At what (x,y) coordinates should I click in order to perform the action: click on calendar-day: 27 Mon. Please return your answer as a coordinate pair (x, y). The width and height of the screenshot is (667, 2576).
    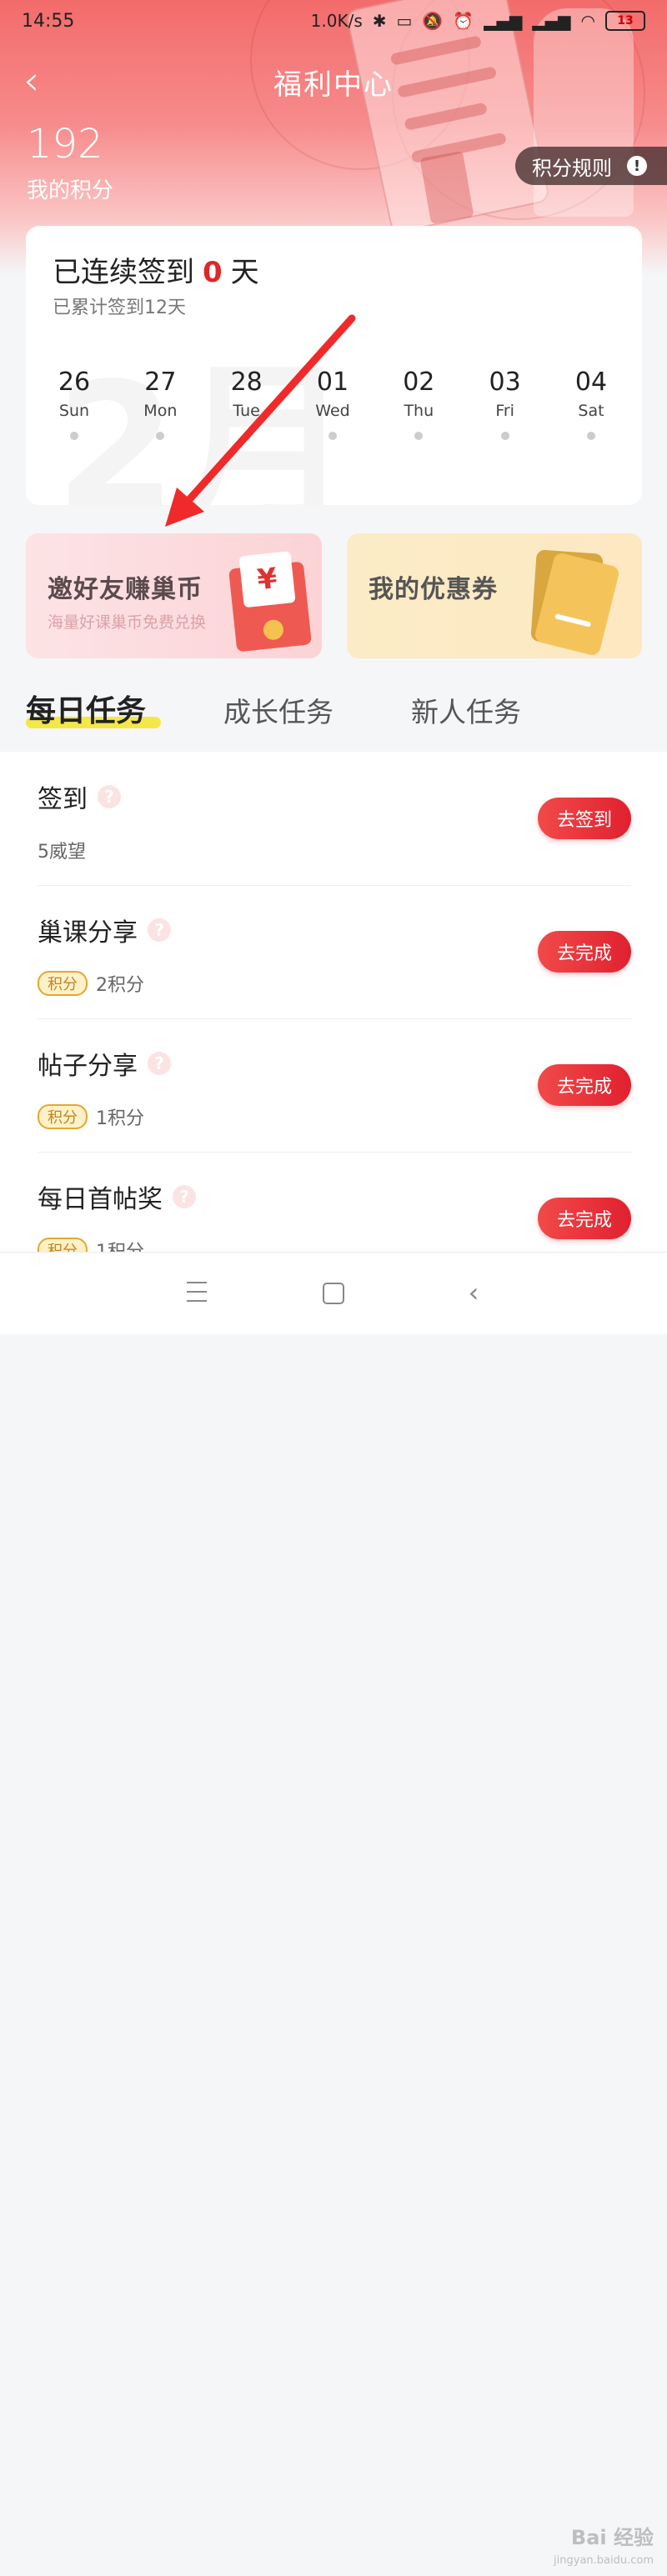
    Looking at the image, I should click on (160, 404).